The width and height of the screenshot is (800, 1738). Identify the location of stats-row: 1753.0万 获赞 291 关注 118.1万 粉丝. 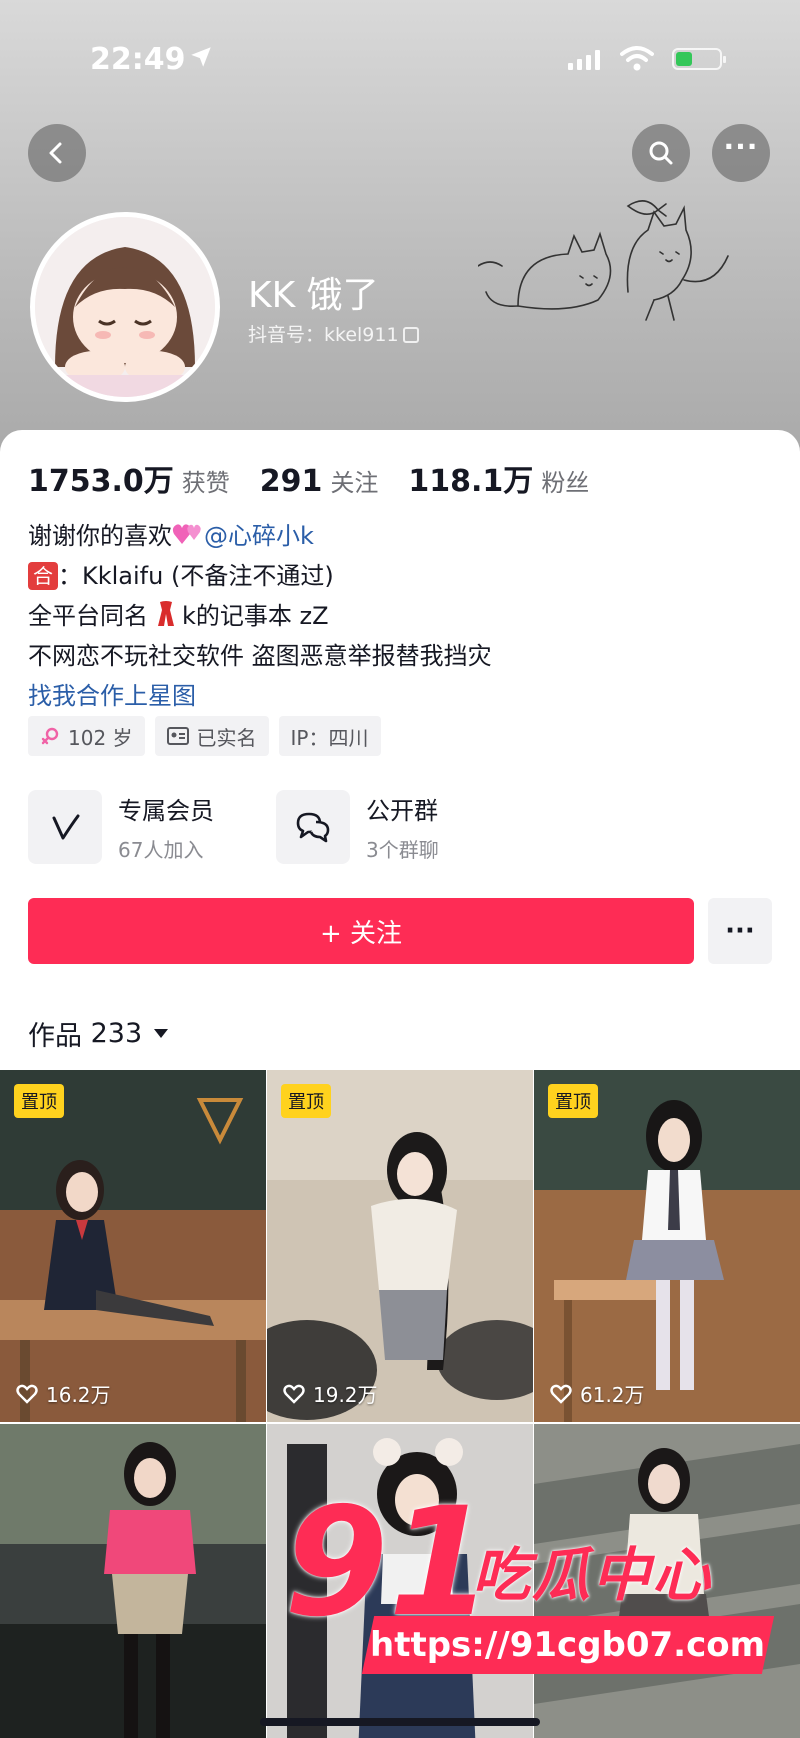
(323, 478).